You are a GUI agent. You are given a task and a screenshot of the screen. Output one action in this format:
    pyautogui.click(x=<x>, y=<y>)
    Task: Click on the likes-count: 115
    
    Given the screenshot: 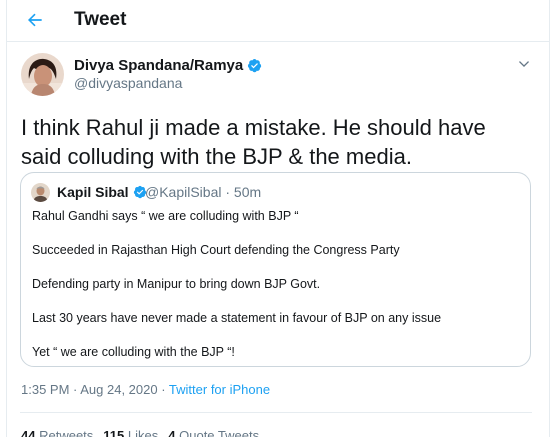 What is the action you would take?
    pyautogui.click(x=114, y=432)
    